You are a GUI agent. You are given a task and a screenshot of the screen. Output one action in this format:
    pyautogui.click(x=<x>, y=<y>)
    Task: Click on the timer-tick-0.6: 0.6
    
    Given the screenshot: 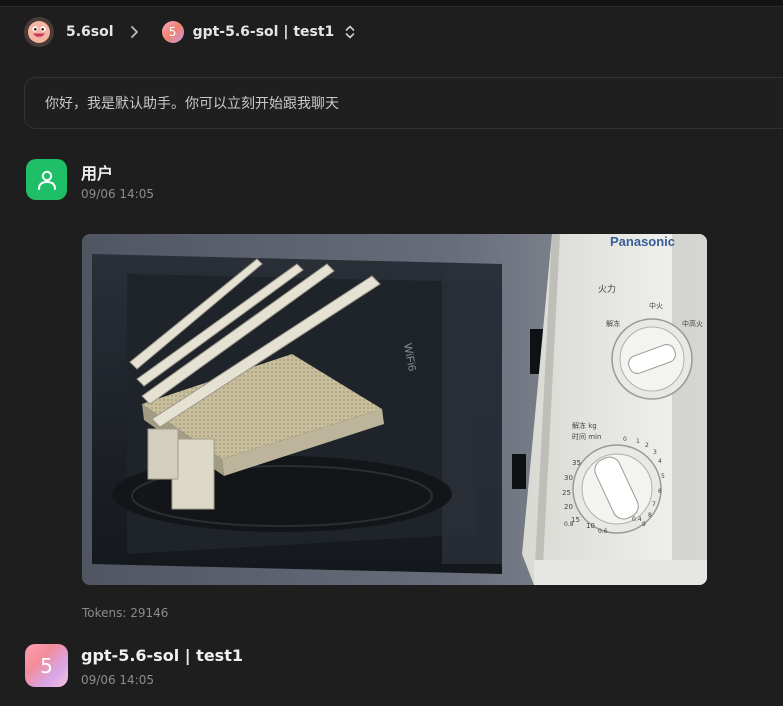 What is the action you would take?
    pyautogui.click(x=603, y=531)
    